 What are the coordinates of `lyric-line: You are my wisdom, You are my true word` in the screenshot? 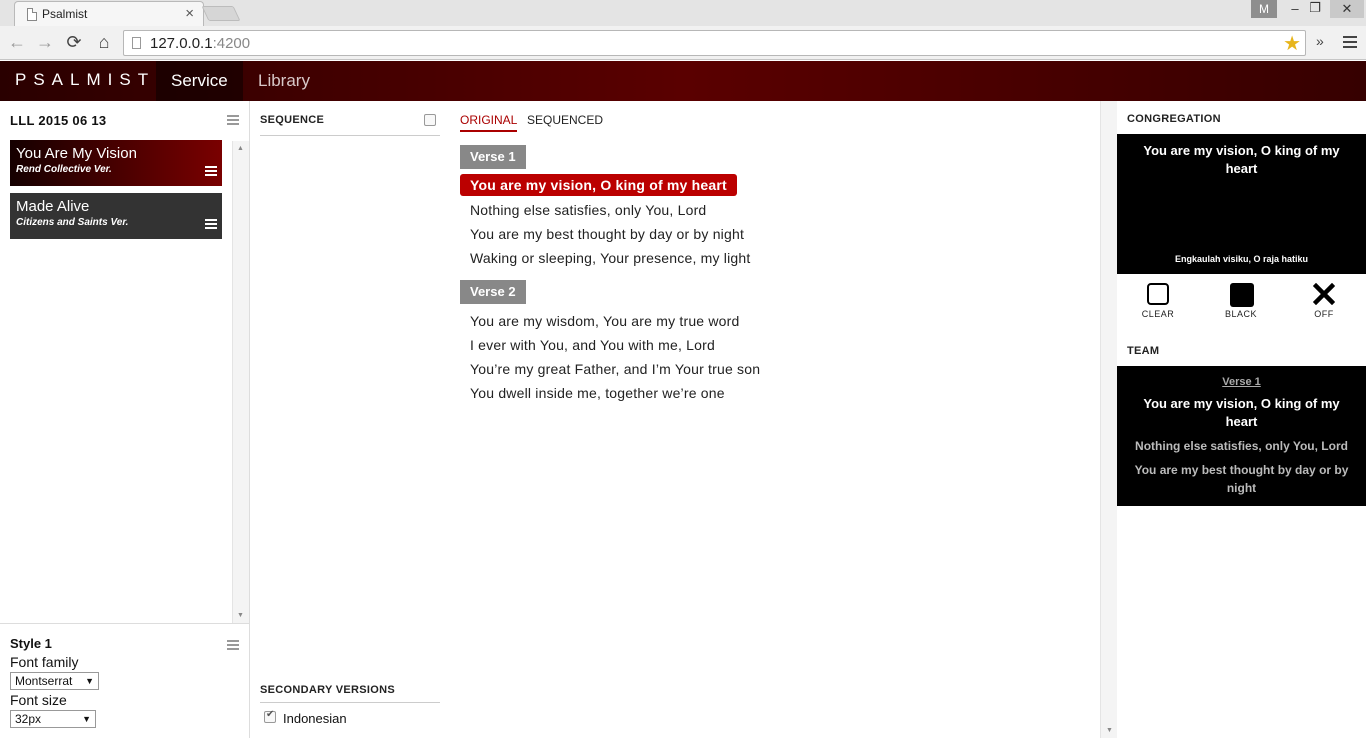 It's located at (605, 321).